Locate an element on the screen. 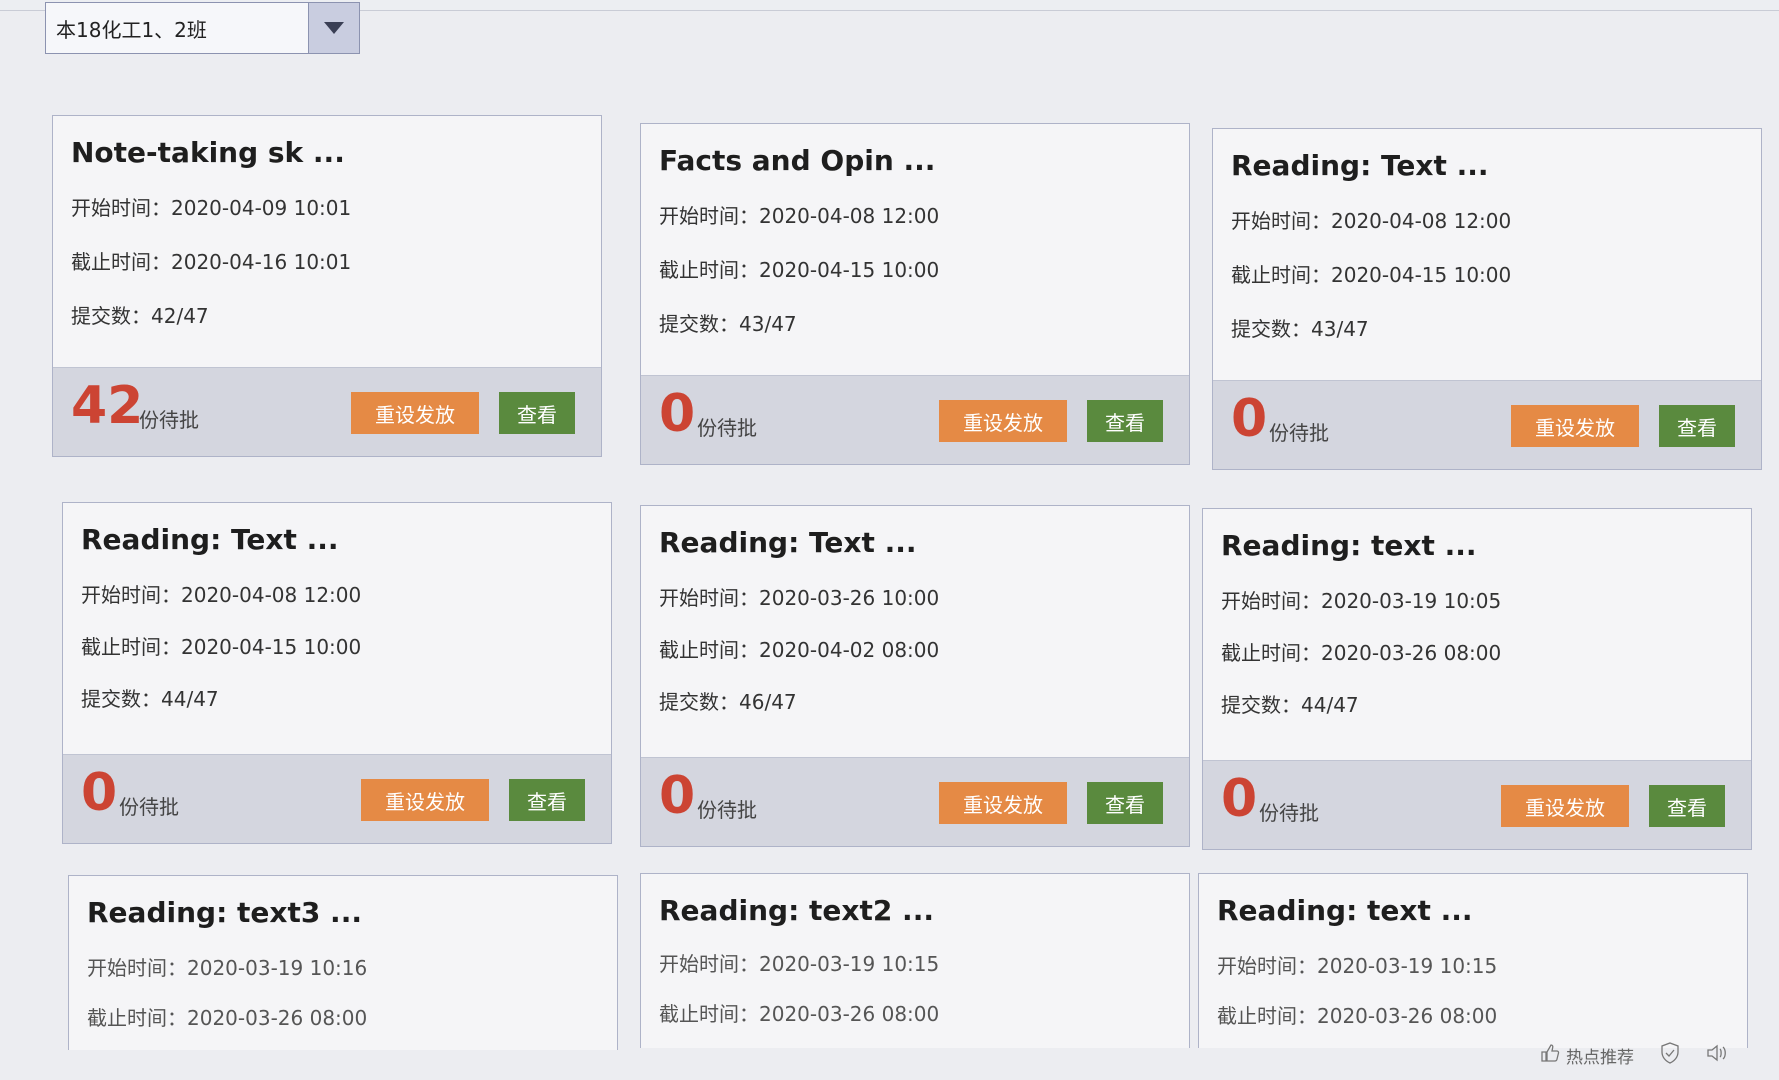  end-value: 2020-04-16 10:01 is located at coordinates (261, 262).